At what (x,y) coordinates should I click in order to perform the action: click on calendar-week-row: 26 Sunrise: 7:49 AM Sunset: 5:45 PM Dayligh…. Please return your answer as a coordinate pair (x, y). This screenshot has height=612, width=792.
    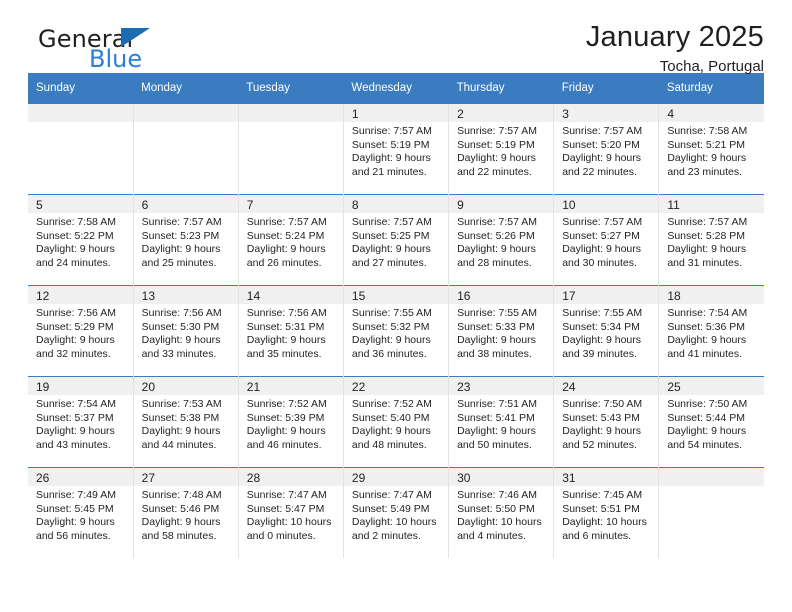
    Looking at the image, I should click on (396, 512).